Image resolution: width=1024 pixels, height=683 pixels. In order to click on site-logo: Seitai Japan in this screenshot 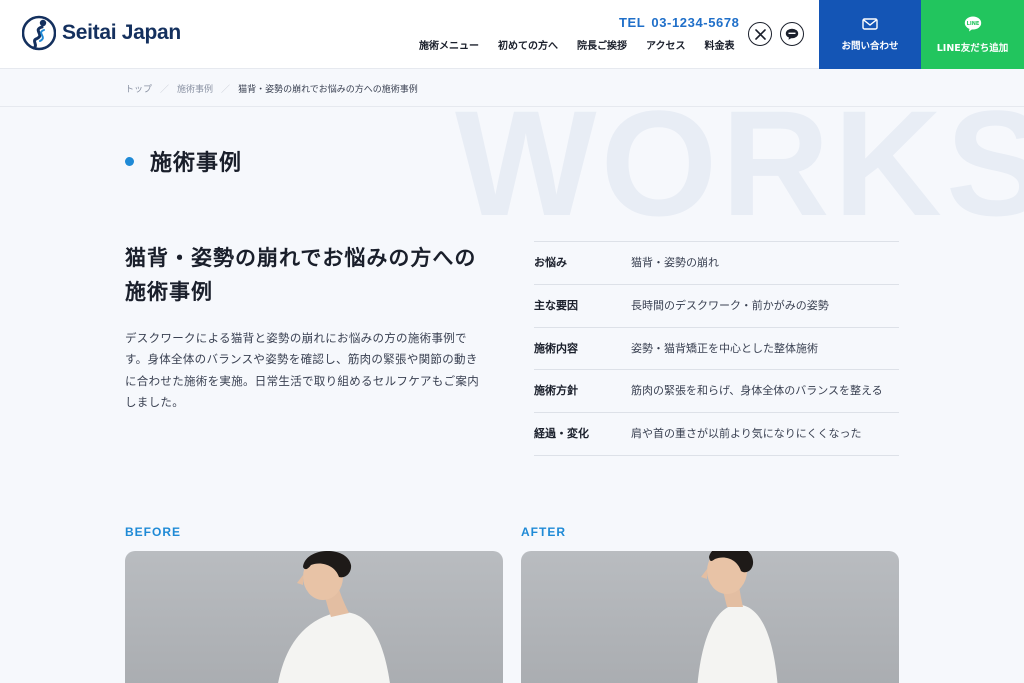, I will do `click(101, 33)`.